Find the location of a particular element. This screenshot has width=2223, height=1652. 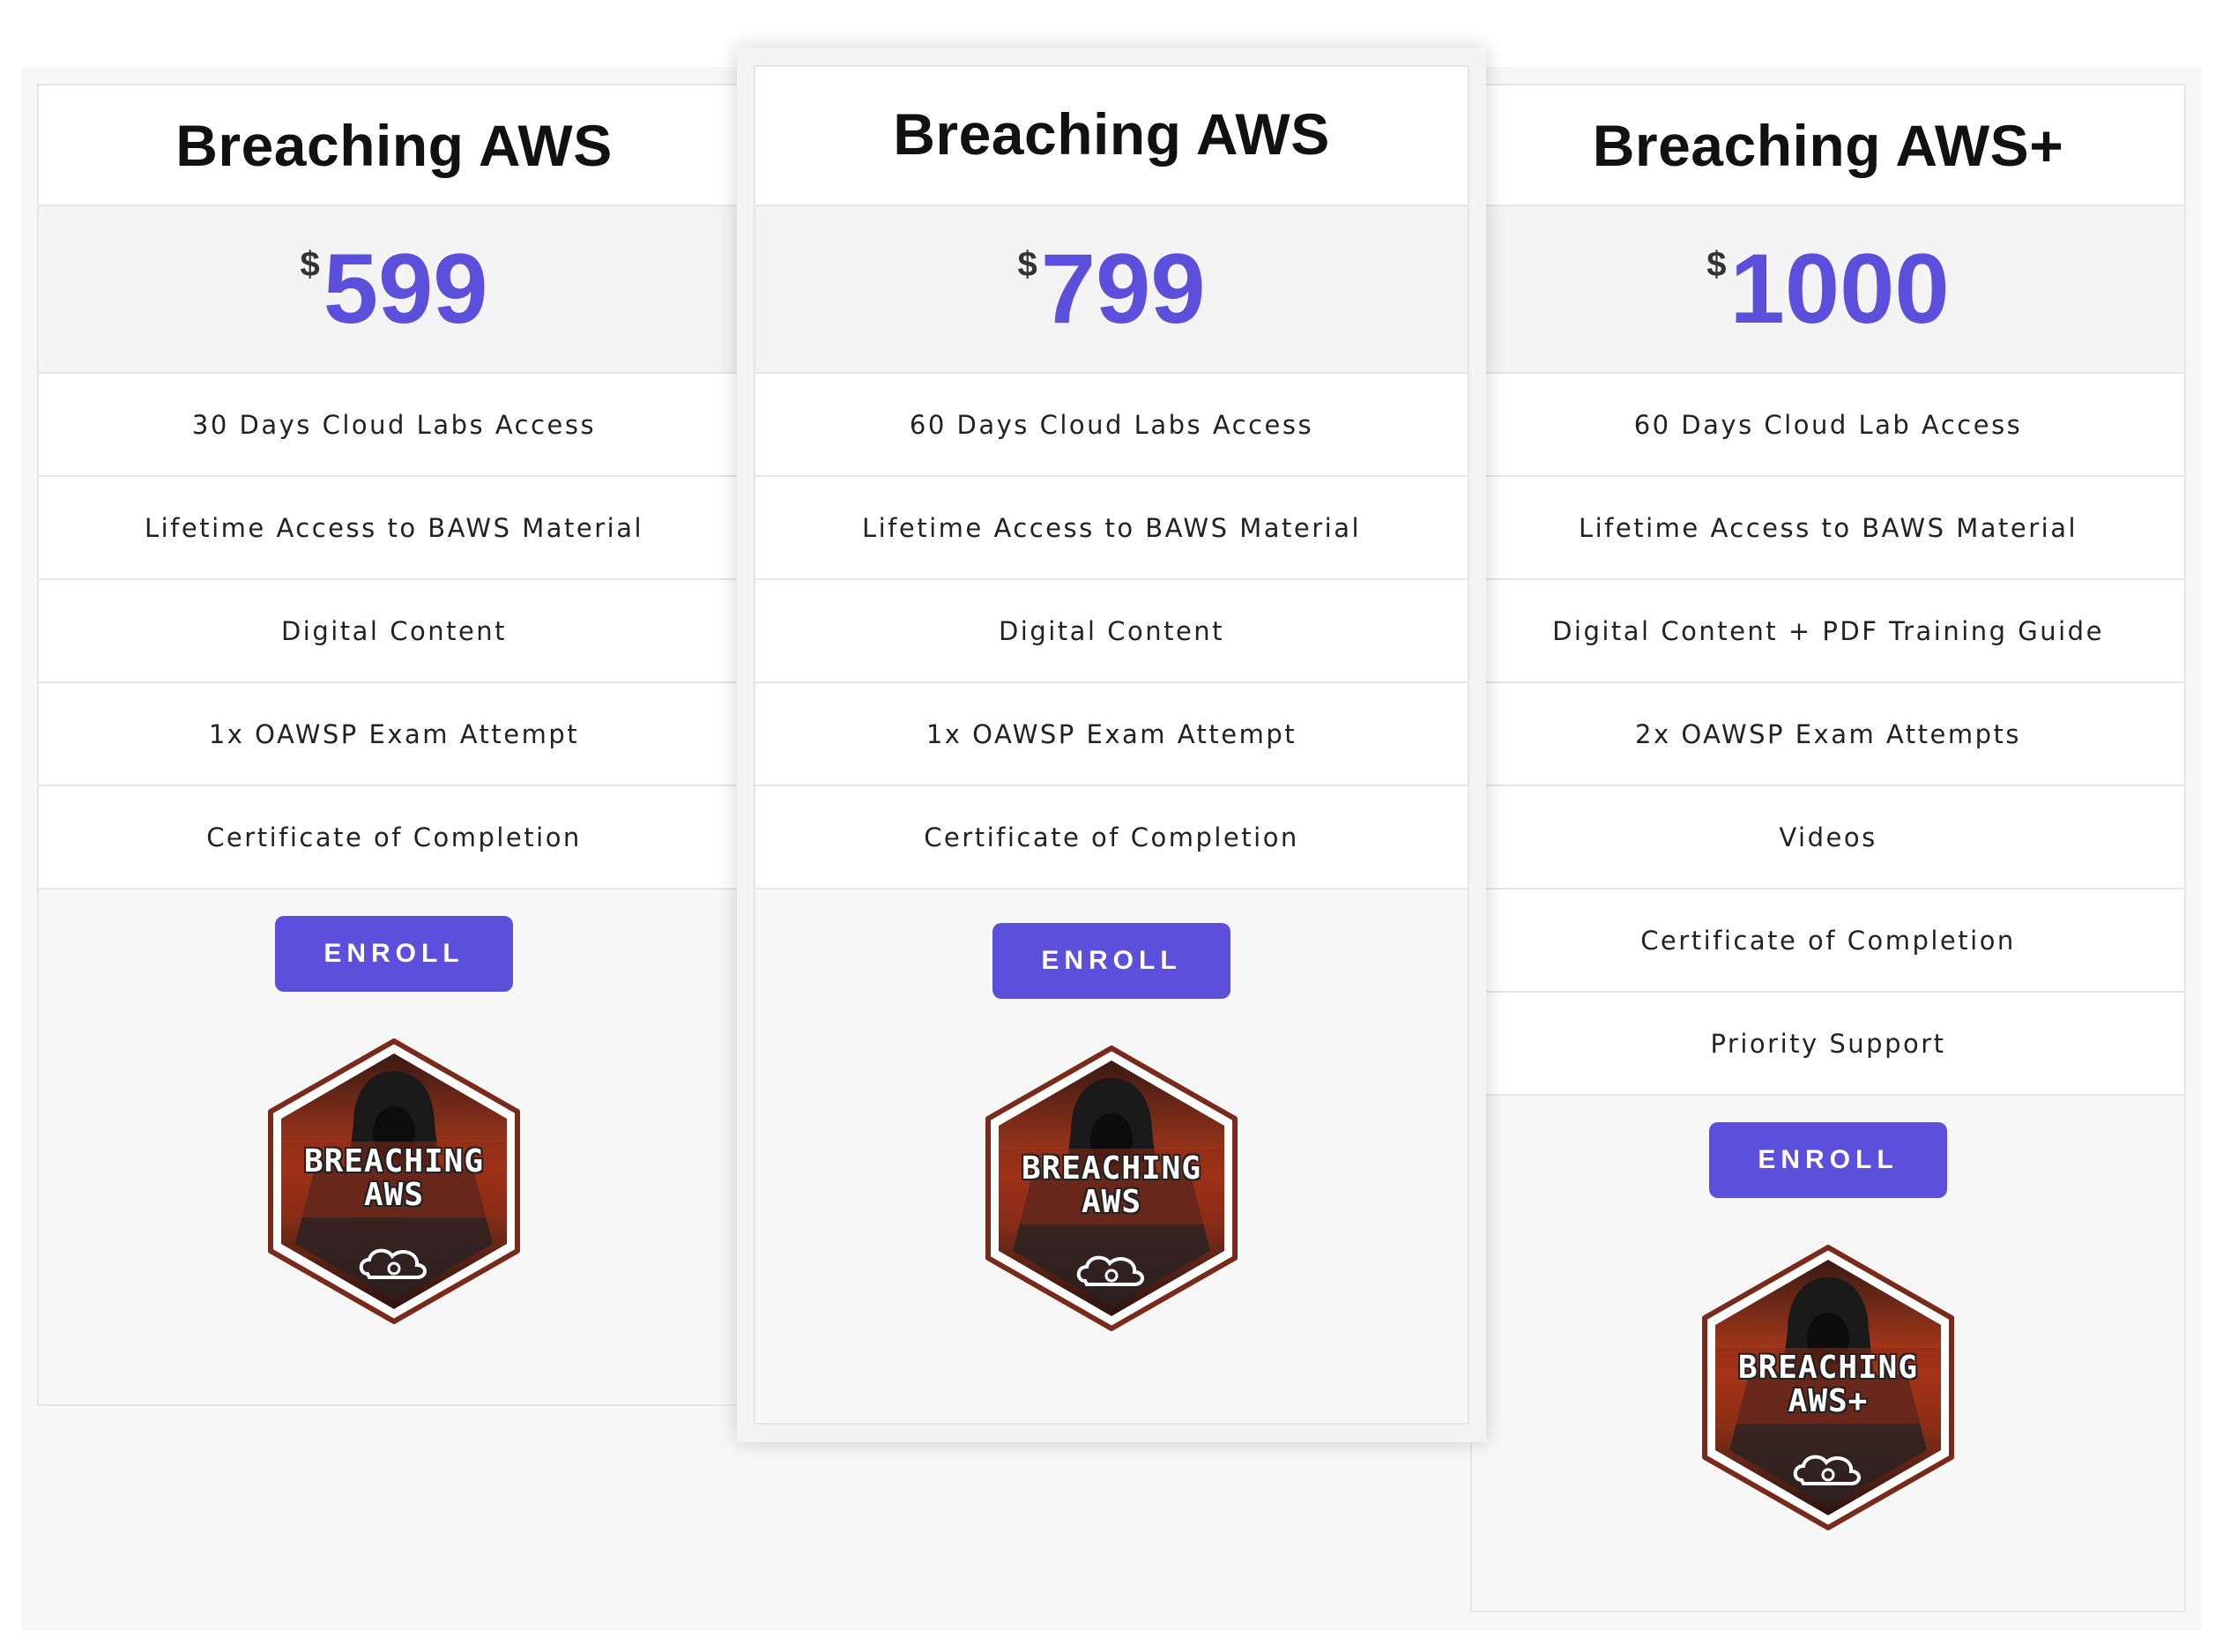

feature-item: 30 Days Cloud Labs Access is located at coordinates (394, 425).